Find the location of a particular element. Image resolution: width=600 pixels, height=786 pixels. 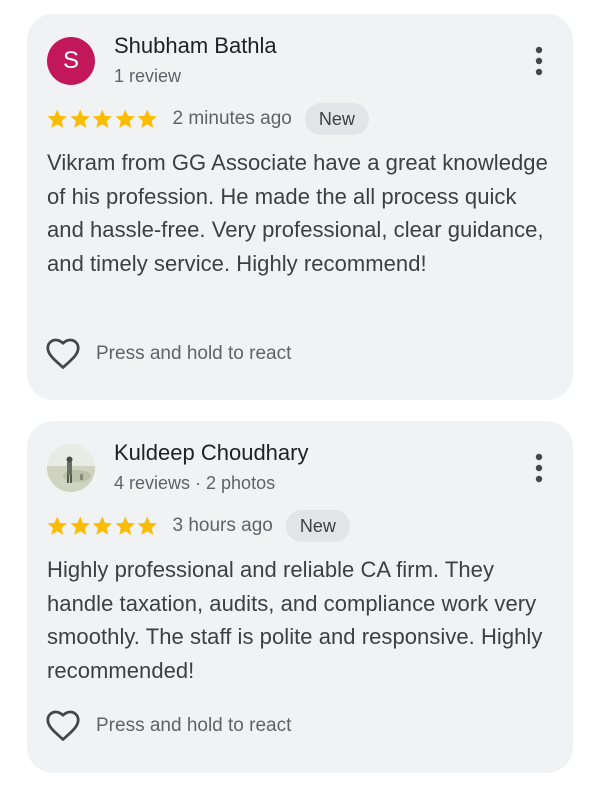

review-time: 3 hours ago is located at coordinates (222, 525).